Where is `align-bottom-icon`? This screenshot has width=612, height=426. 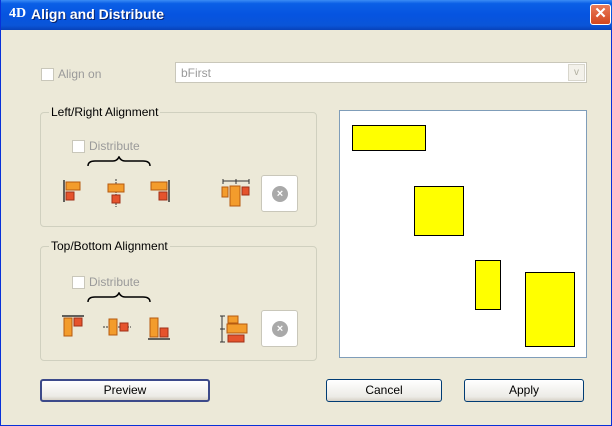
align-bottom-icon is located at coordinates (159, 328).